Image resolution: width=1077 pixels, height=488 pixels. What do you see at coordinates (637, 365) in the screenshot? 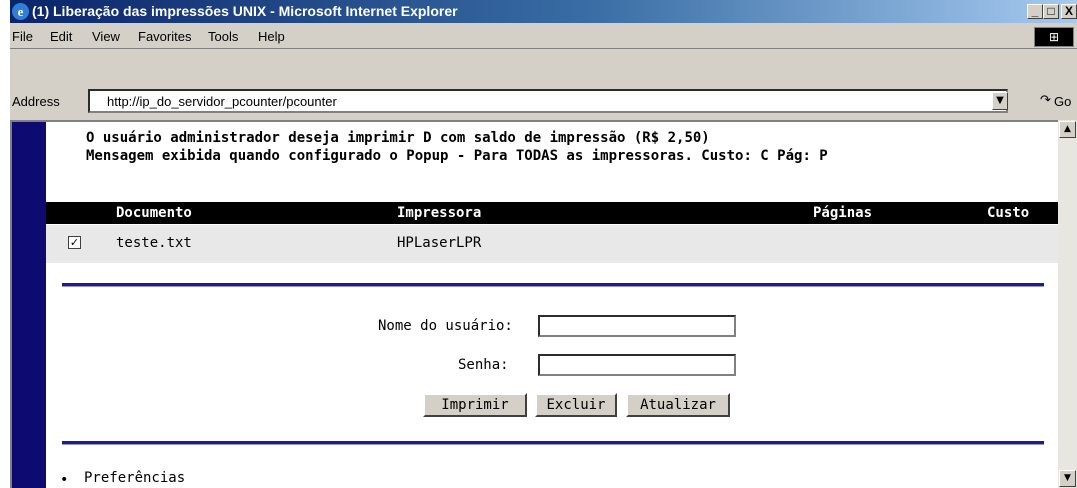
I see `password-input` at bounding box center [637, 365].